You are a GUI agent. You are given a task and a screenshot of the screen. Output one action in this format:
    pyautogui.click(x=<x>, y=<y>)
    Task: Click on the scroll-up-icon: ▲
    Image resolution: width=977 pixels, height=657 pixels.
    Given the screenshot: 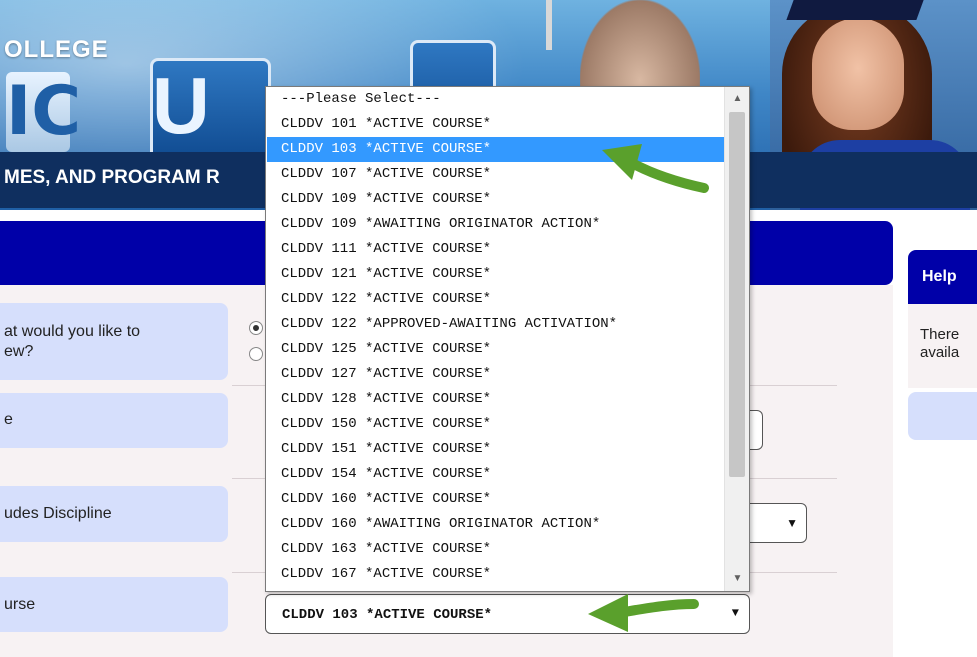 What is the action you would take?
    pyautogui.click(x=737, y=99)
    